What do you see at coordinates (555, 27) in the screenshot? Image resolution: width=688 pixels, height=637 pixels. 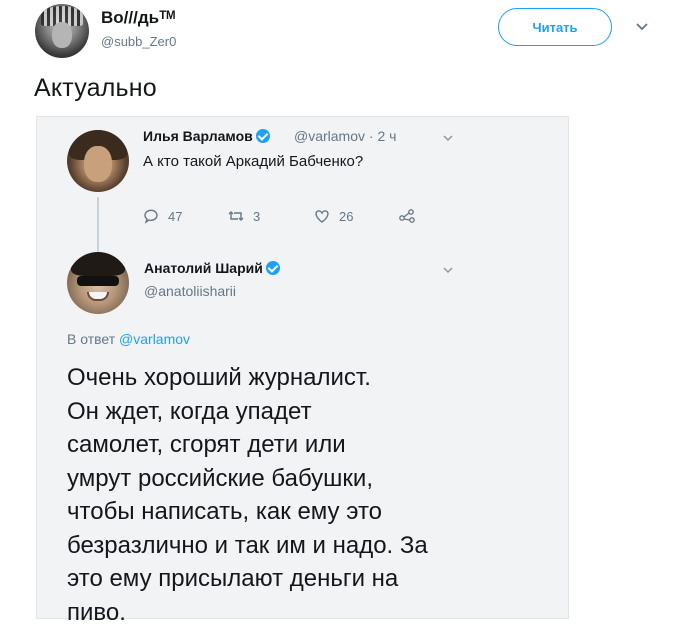 I see `follow-button: Читать` at bounding box center [555, 27].